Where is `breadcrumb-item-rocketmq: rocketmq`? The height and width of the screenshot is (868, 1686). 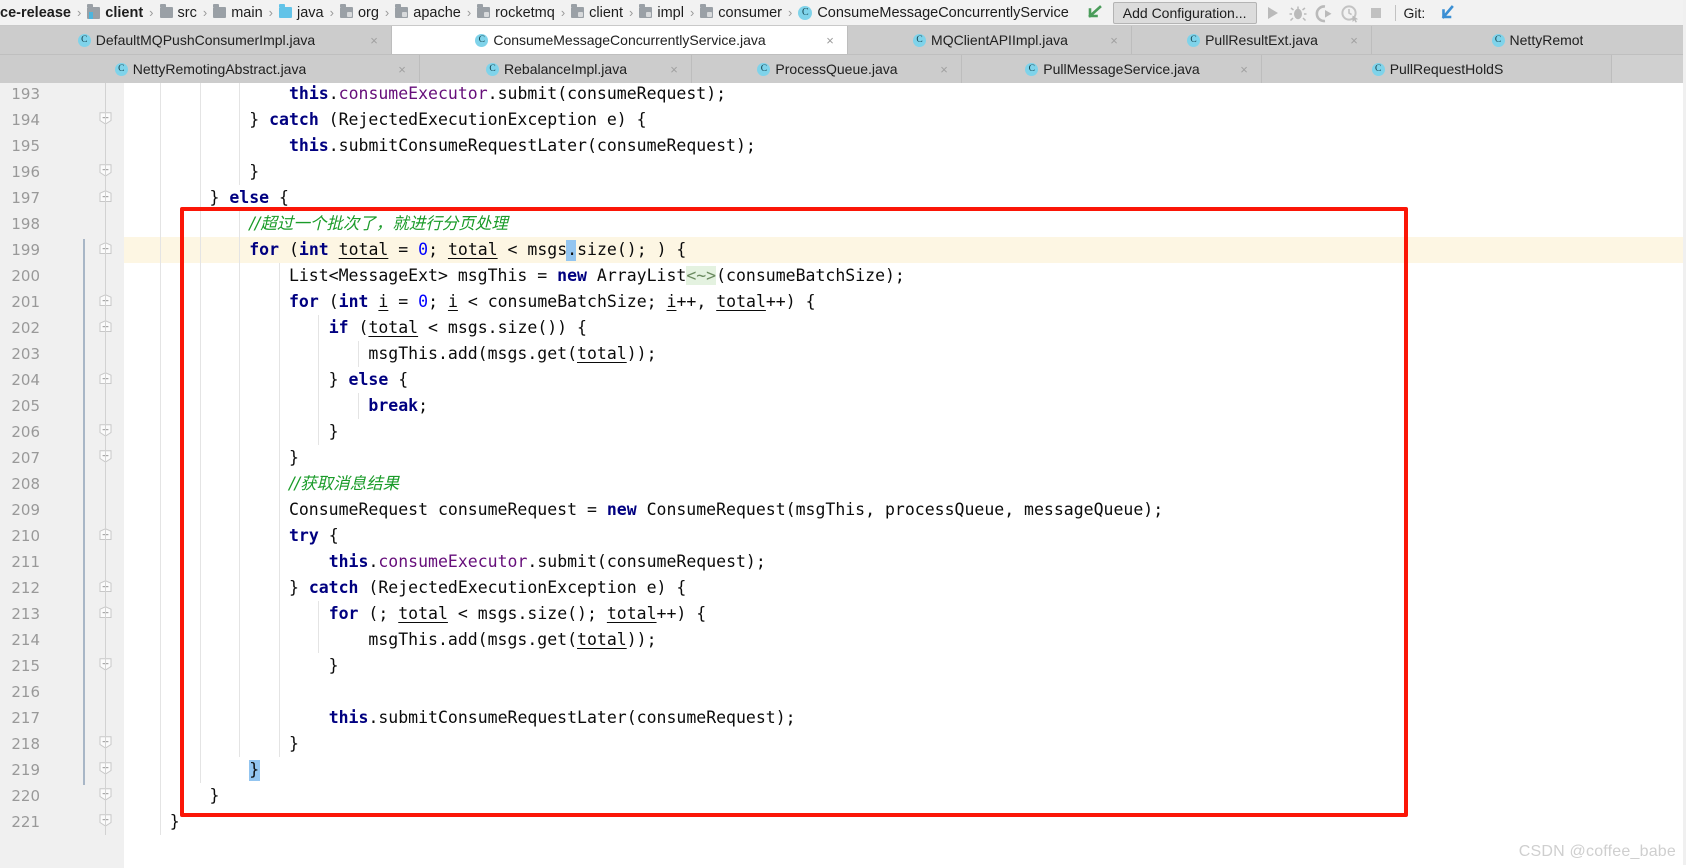 breadcrumb-item-rocketmq: rocketmq is located at coordinates (516, 12).